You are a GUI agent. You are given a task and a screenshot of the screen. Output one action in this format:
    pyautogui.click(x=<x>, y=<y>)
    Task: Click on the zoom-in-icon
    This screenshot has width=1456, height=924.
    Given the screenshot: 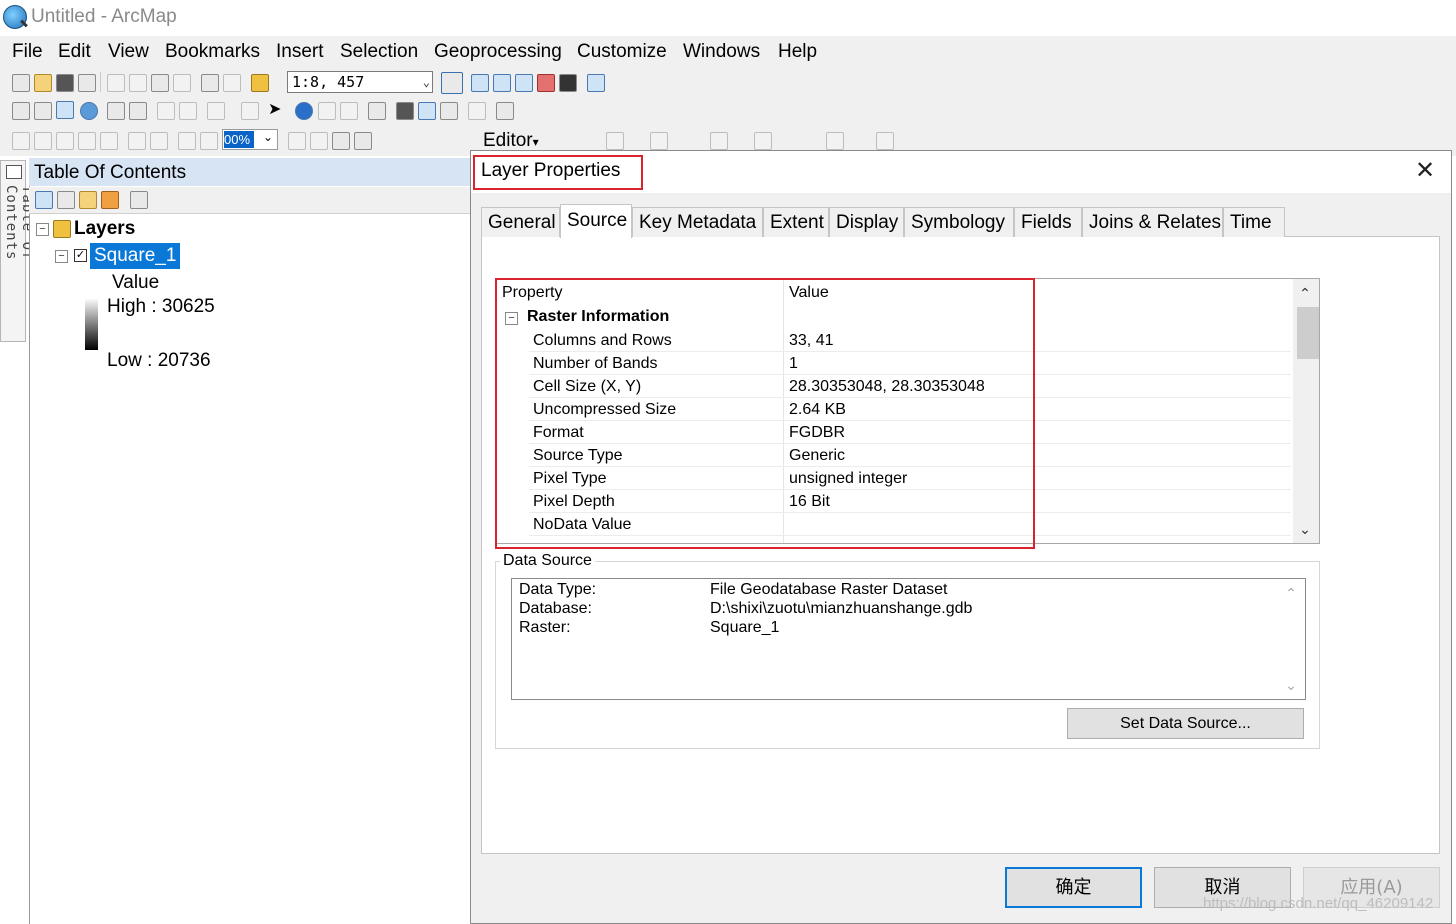 What is the action you would take?
    pyautogui.click(x=21, y=111)
    